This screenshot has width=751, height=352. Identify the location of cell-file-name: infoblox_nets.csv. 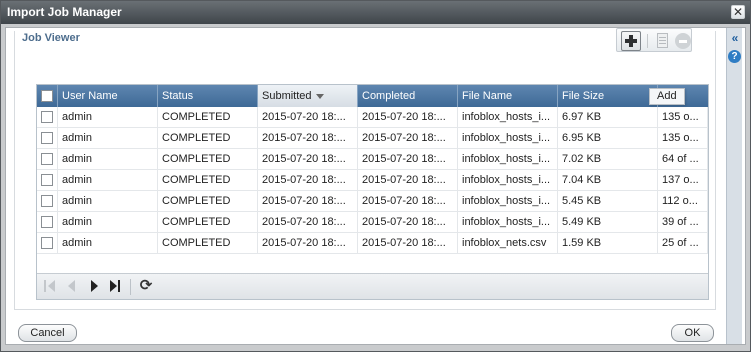
(508, 243).